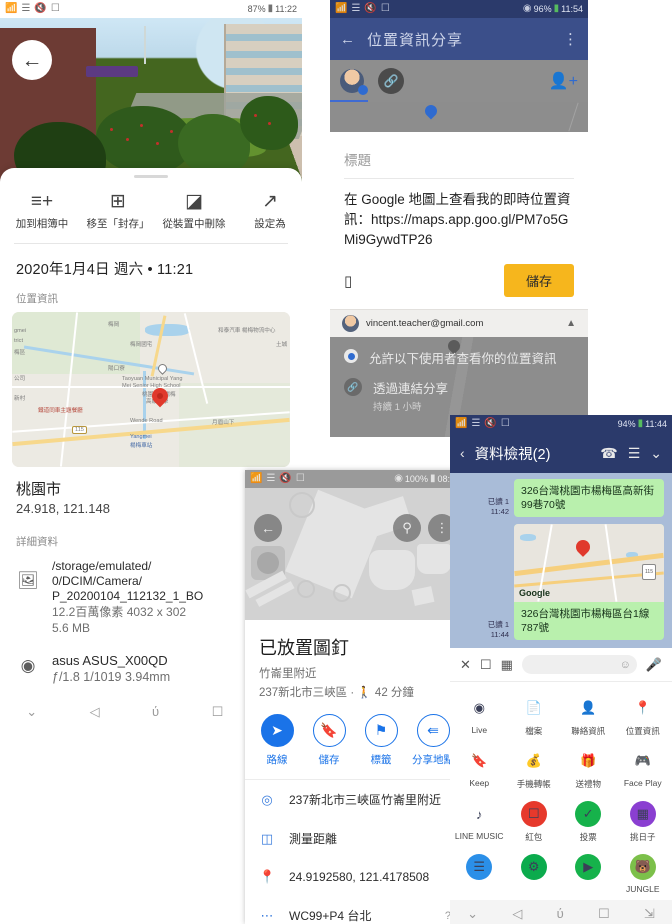 This screenshot has width=672, height=924. I want to click on share-app-bar: ← 位置資訊分享 ⋮, so click(459, 39).